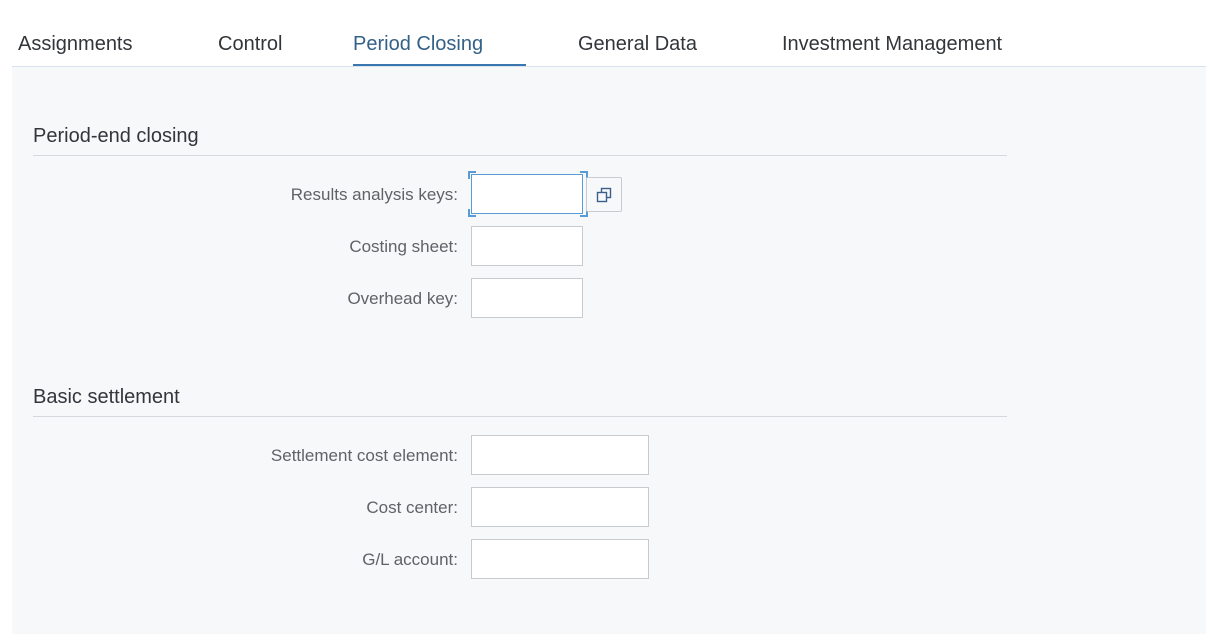  I want to click on value-help-button, so click(604, 194).